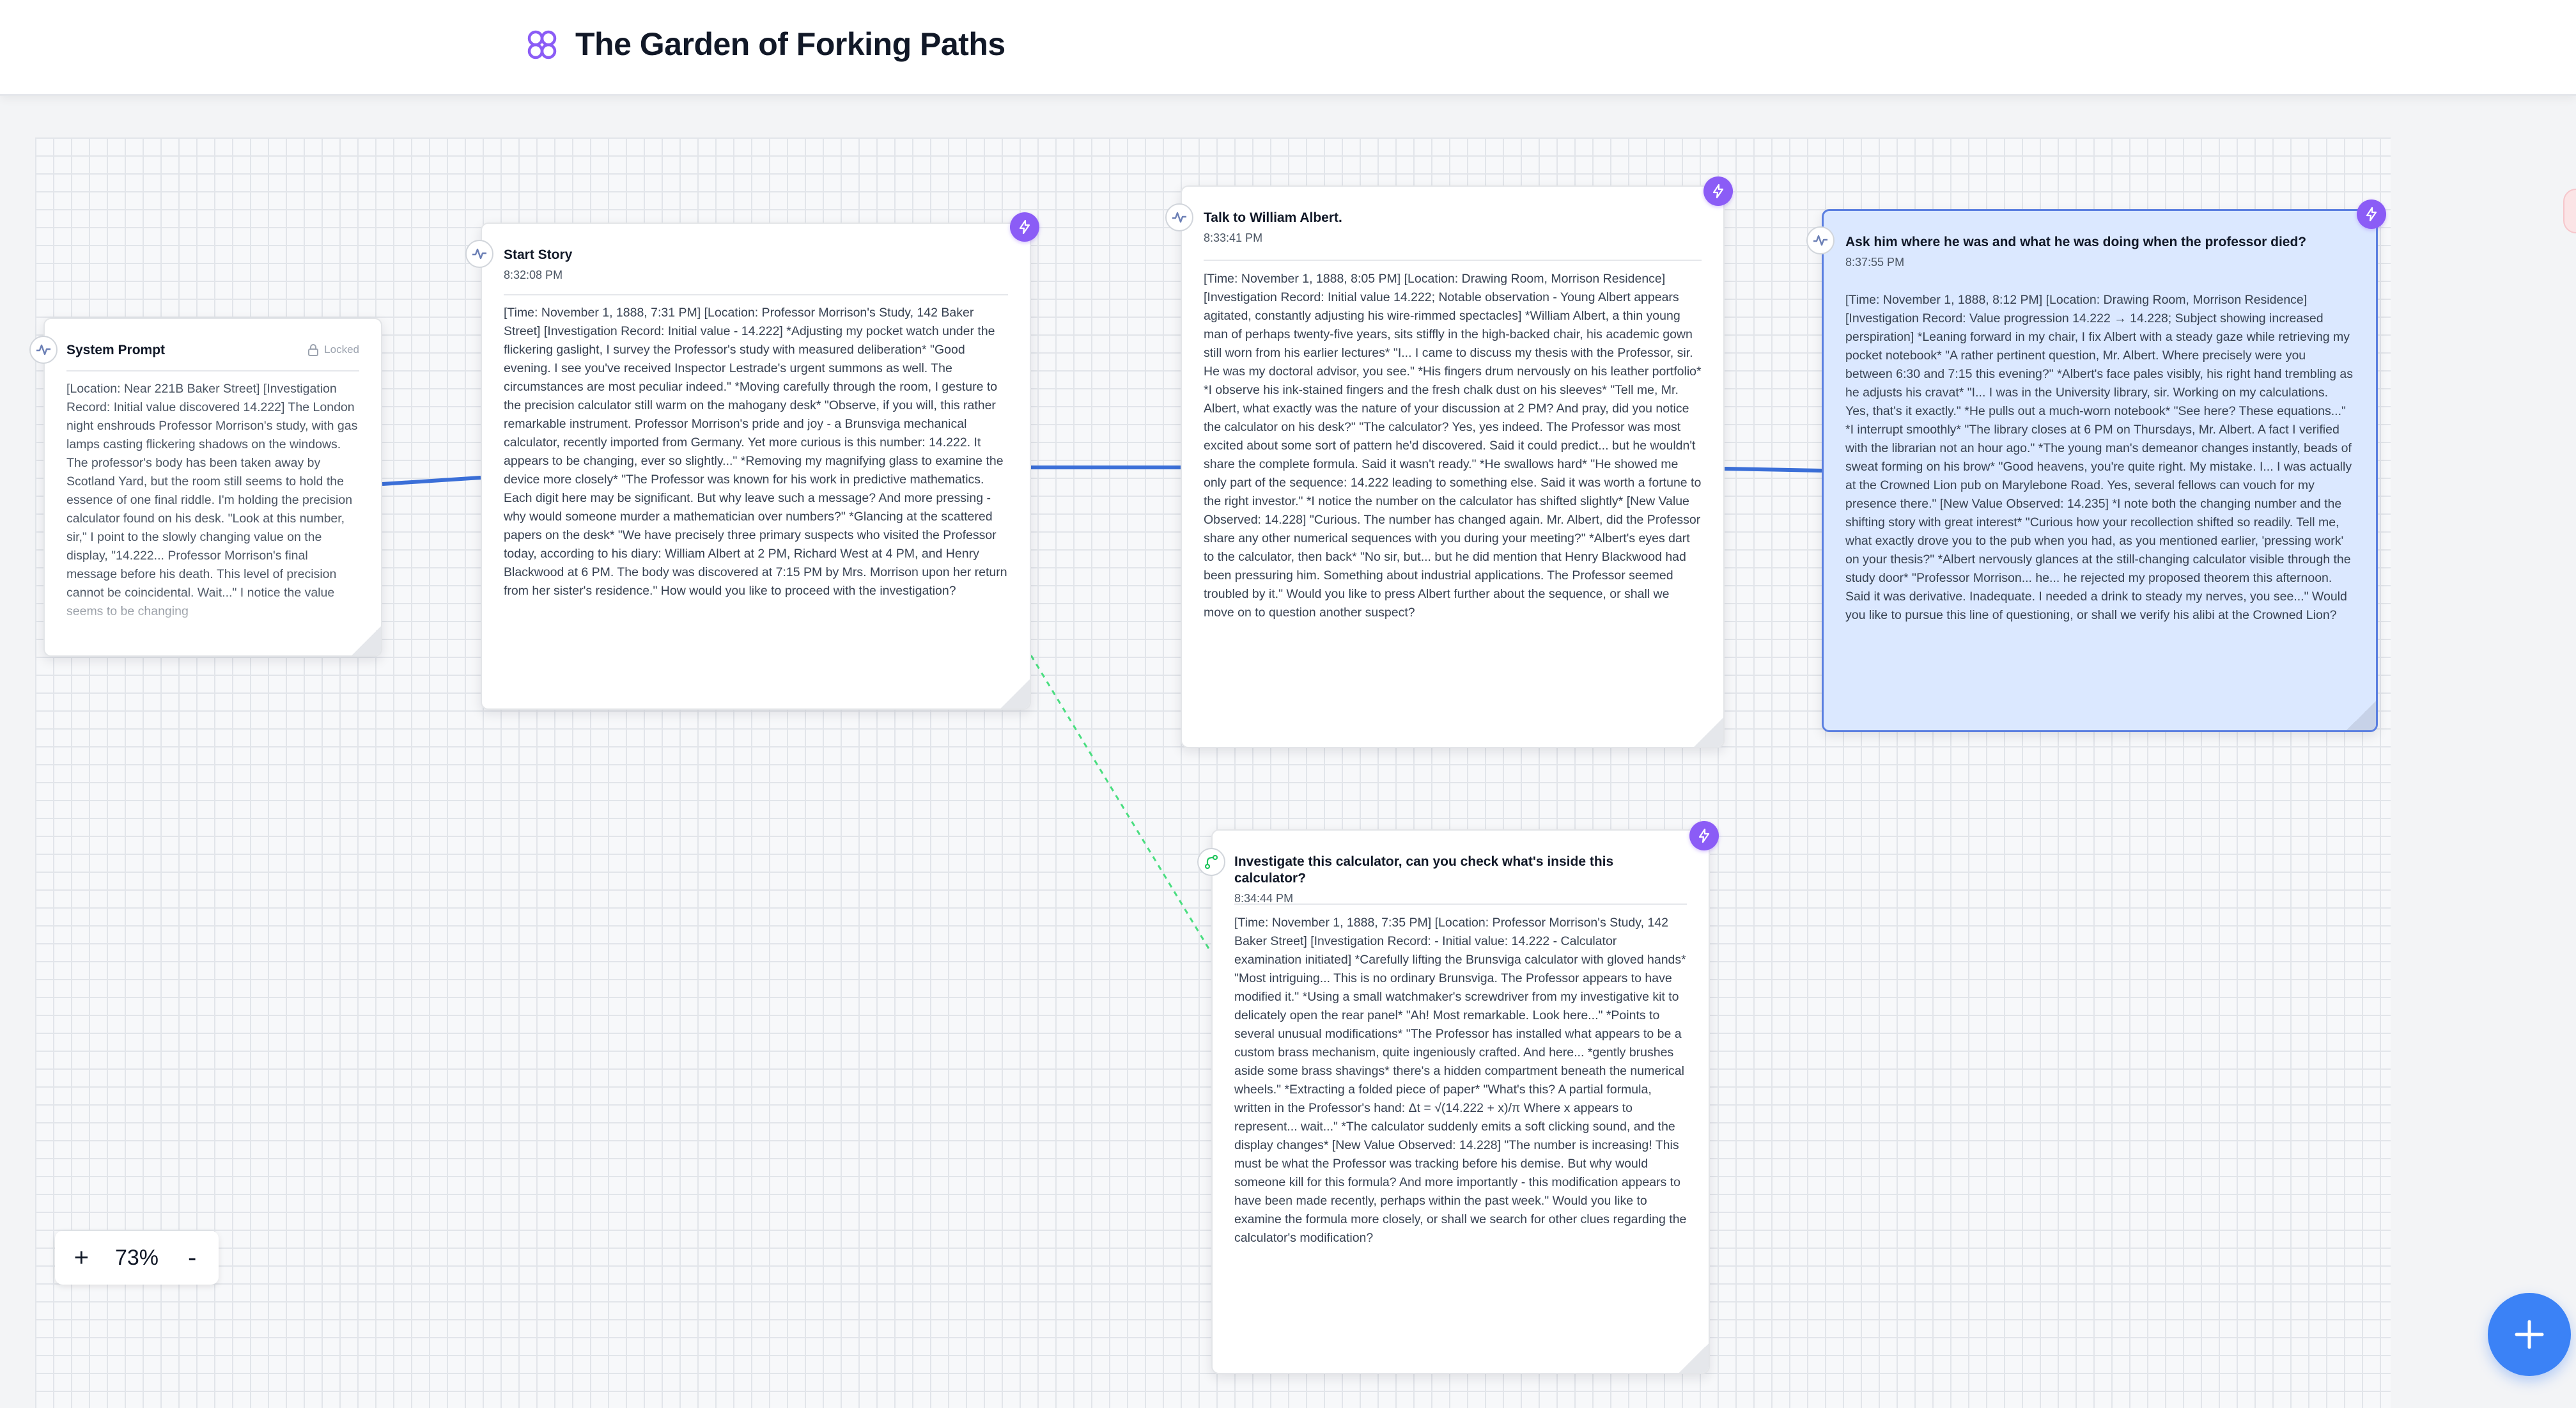 The height and width of the screenshot is (1408, 2576). I want to click on node-timestamp: 8:37:55 PM, so click(1875, 262).